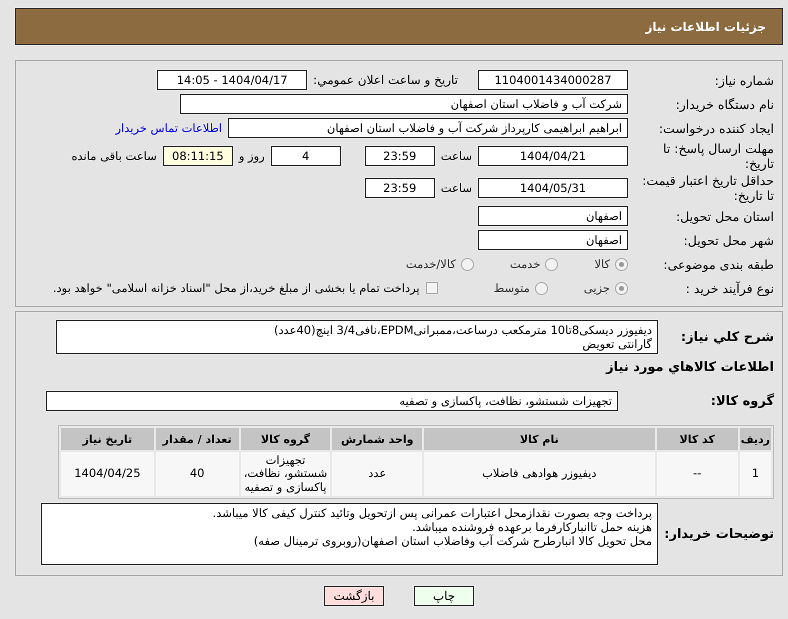 Image resolution: width=788 pixels, height=619 pixels. Describe the element at coordinates (718, 264) in the screenshot. I see `field-label: طبقه بندی موضوعی:` at that location.